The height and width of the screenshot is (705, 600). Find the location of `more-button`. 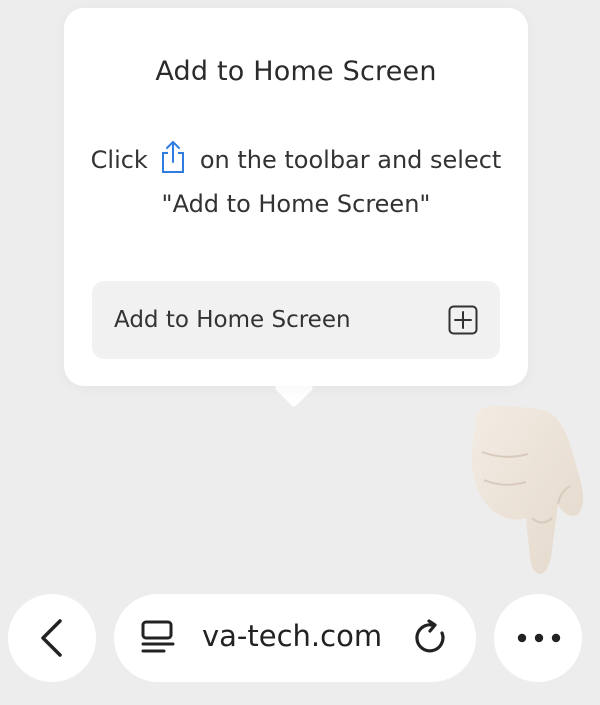

more-button is located at coordinates (538, 638).